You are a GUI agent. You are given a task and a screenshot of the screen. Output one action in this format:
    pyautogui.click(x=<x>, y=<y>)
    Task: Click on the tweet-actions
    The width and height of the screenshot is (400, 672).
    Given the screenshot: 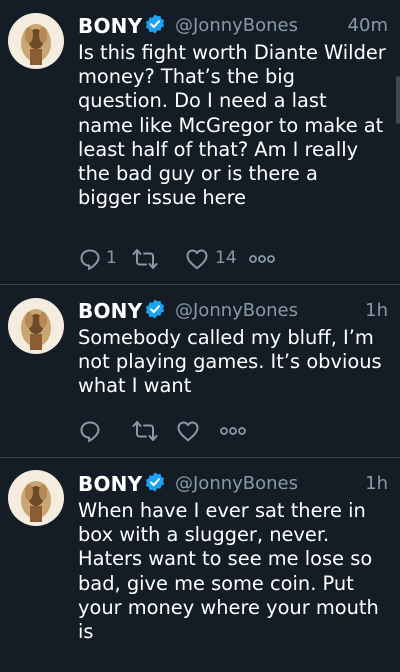 What is the action you would take?
    pyautogui.click(x=228, y=431)
    